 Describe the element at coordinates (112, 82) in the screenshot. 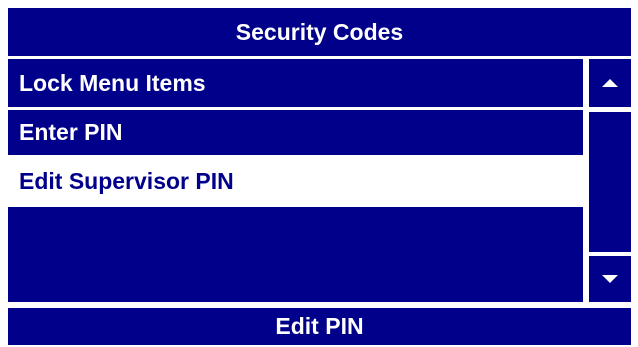

I see `menu-item-label: Lock Menu Items` at that location.